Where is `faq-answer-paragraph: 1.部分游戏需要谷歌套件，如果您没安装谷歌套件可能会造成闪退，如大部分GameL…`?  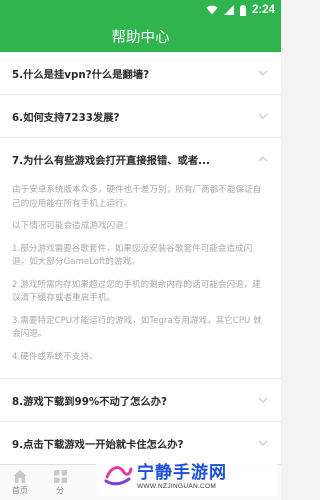 faq-answer-paragraph: 1.部分游戏需要谷歌套件，如果您没安装谷歌套件可能会造成闪退，如大部分GameL… is located at coordinates (132, 255).